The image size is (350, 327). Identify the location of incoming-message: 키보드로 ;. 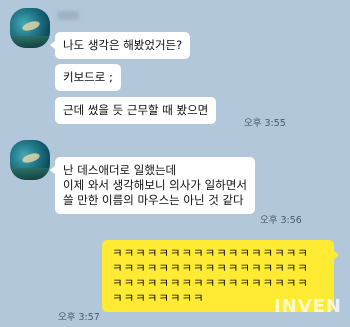
(88, 77).